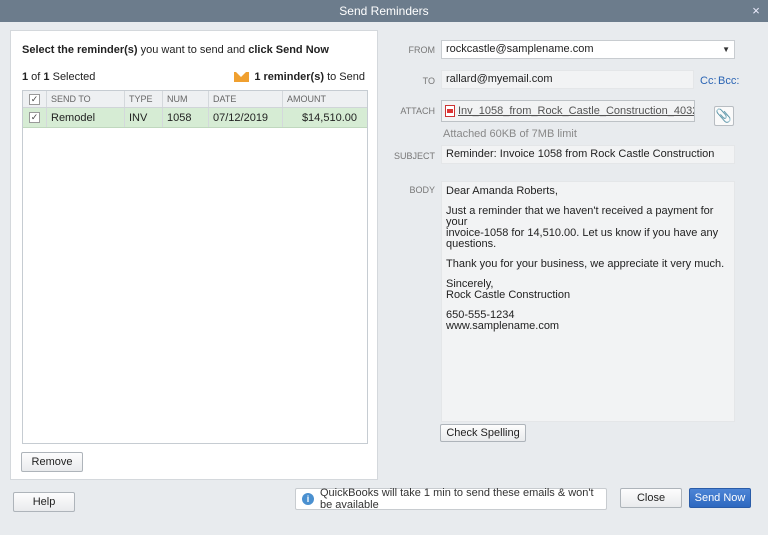 The width and height of the screenshot is (768, 535). I want to click on close-icon: ×, so click(756, 11).